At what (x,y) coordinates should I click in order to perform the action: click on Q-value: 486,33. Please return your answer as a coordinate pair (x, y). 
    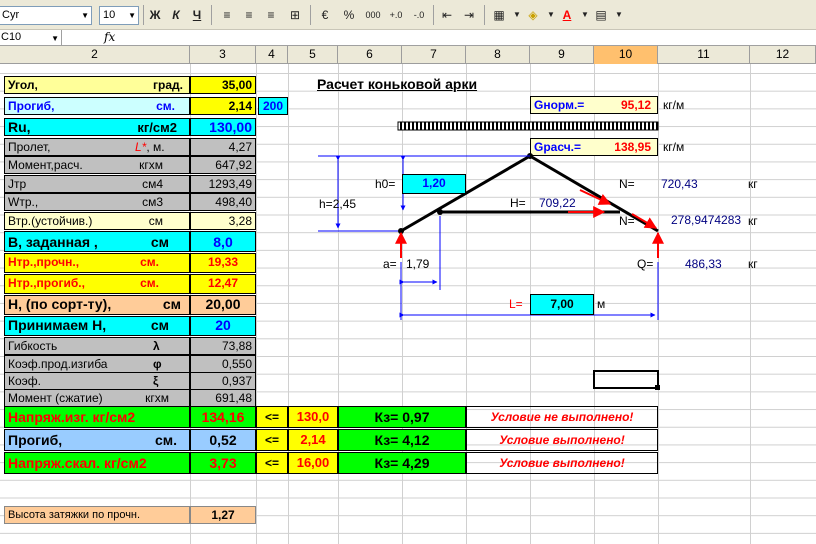
    Looking at the image, I should click on (703, 264).